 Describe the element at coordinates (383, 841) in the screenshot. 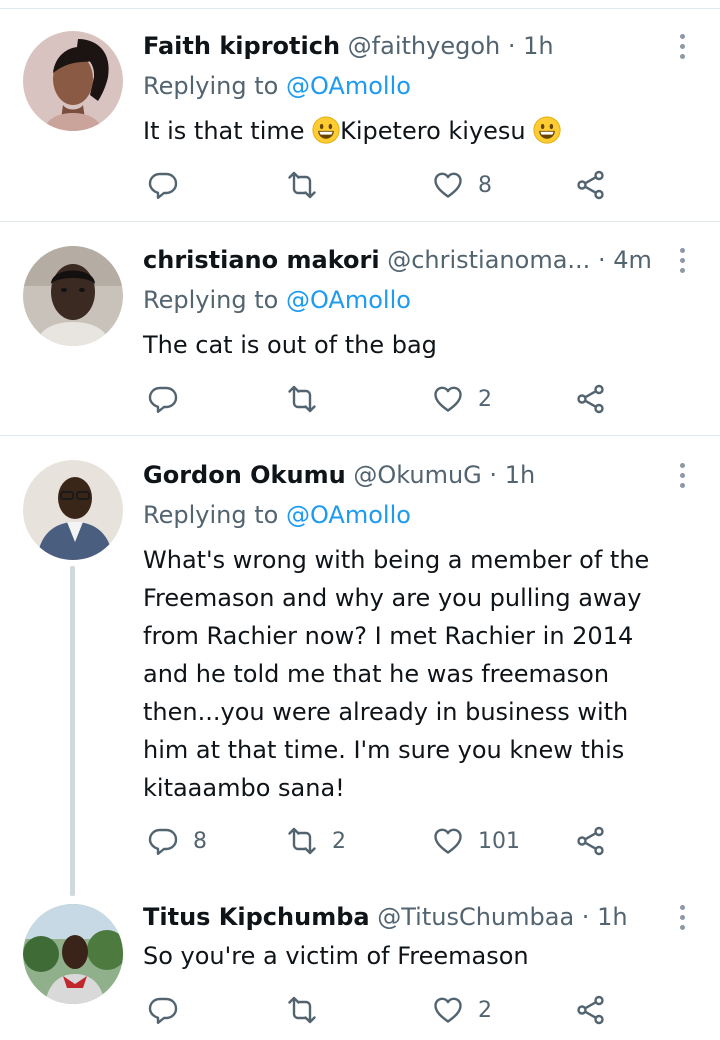

I see `action-bar: 8 2 101` at that location.